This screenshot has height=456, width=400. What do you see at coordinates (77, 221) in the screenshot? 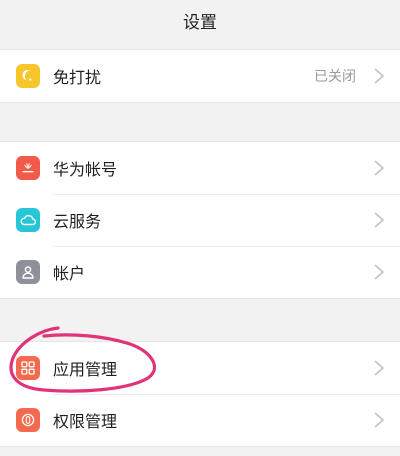
I see `settings-item-label: 云服务` at bounding box center [77, 221].